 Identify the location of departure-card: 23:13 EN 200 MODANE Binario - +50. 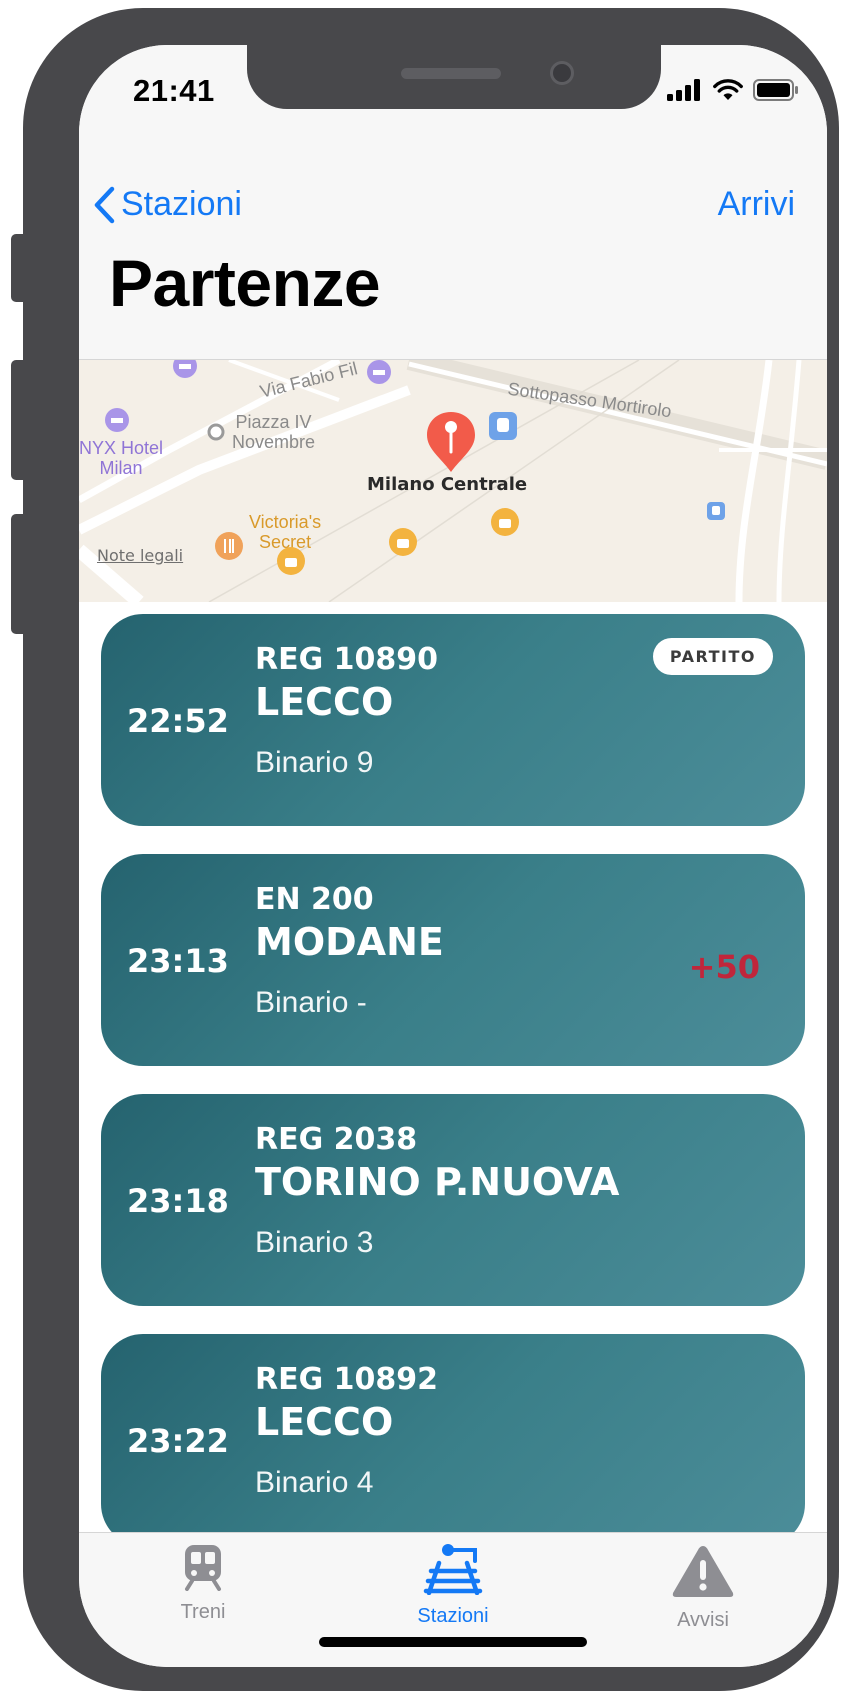
(453, 960).